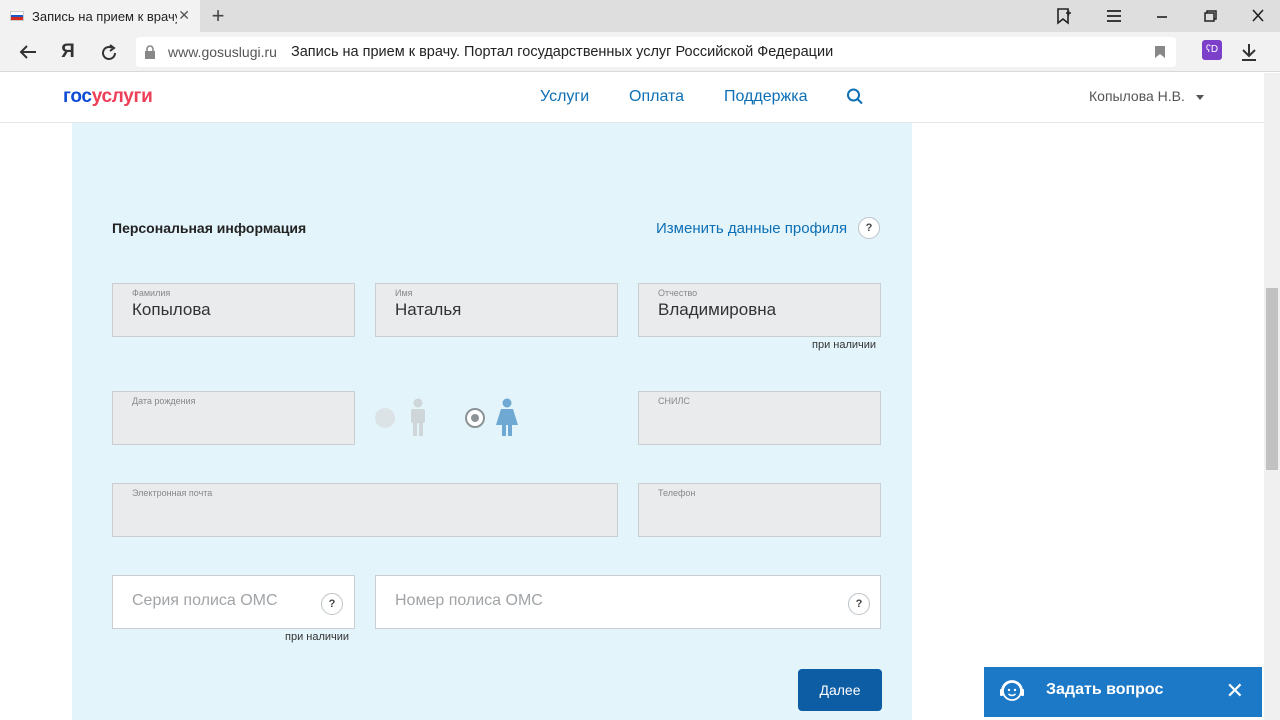  Describe the element at coordinates (151, 293) in the screenshot. I see `field-label: Фамилия` at that location.